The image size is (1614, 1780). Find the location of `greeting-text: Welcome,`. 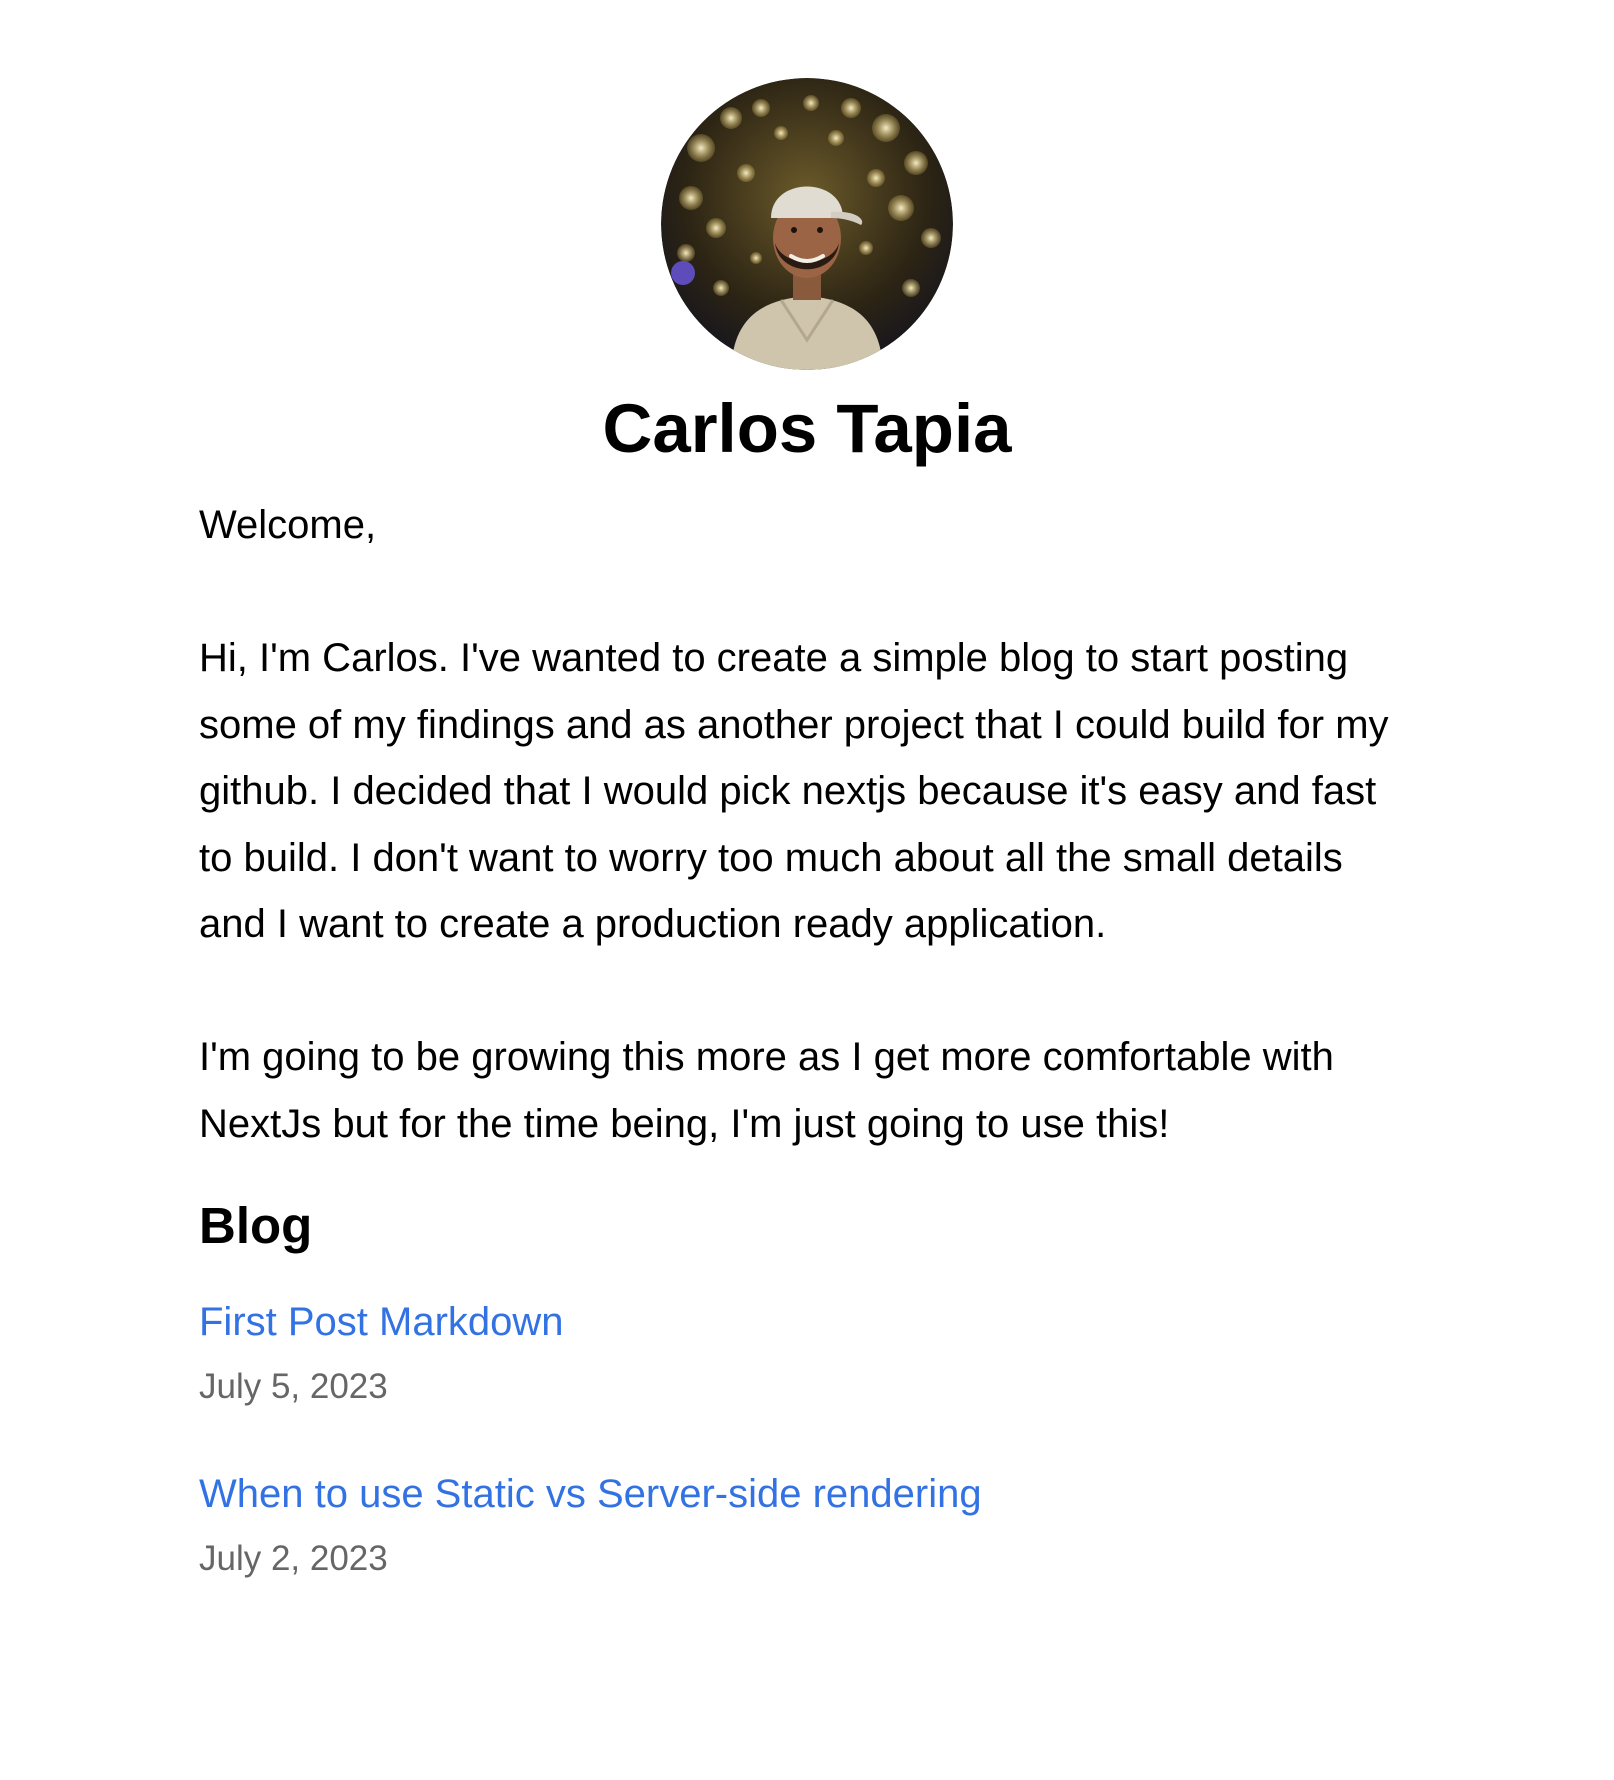

greeting-text: Welcome, is located at coordinates (288, 525).